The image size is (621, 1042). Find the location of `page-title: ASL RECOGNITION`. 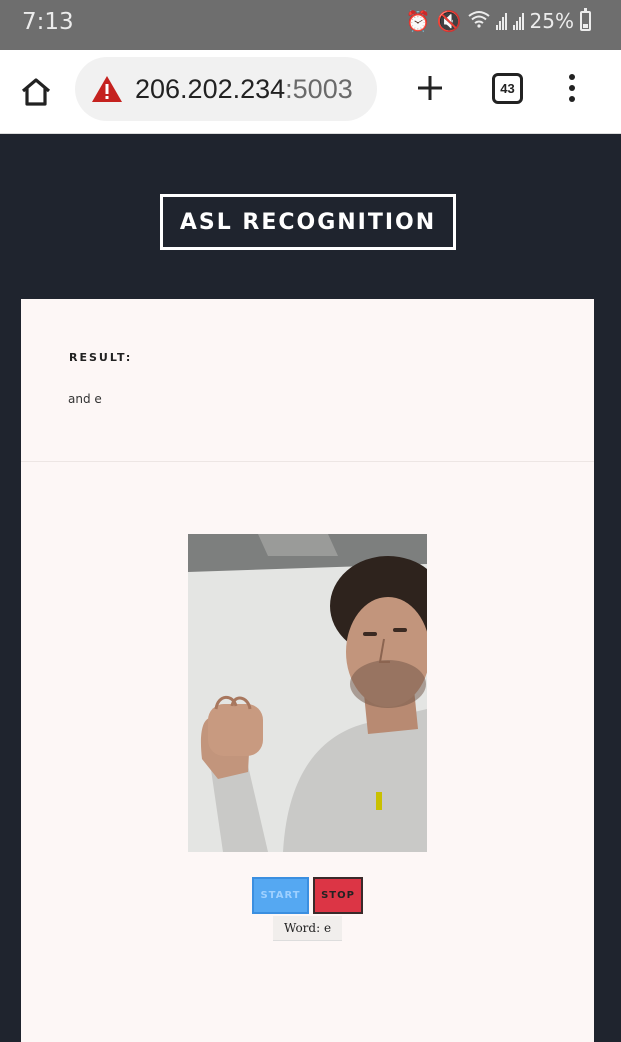

page-title: ASL RECOGNITION is located at coordinates (308, 222).